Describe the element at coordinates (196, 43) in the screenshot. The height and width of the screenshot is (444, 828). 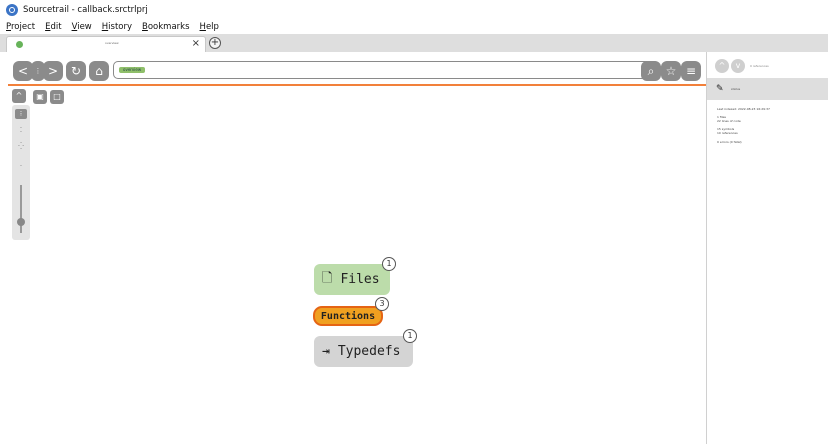
I see `close-tab-icon: ×` at that location.